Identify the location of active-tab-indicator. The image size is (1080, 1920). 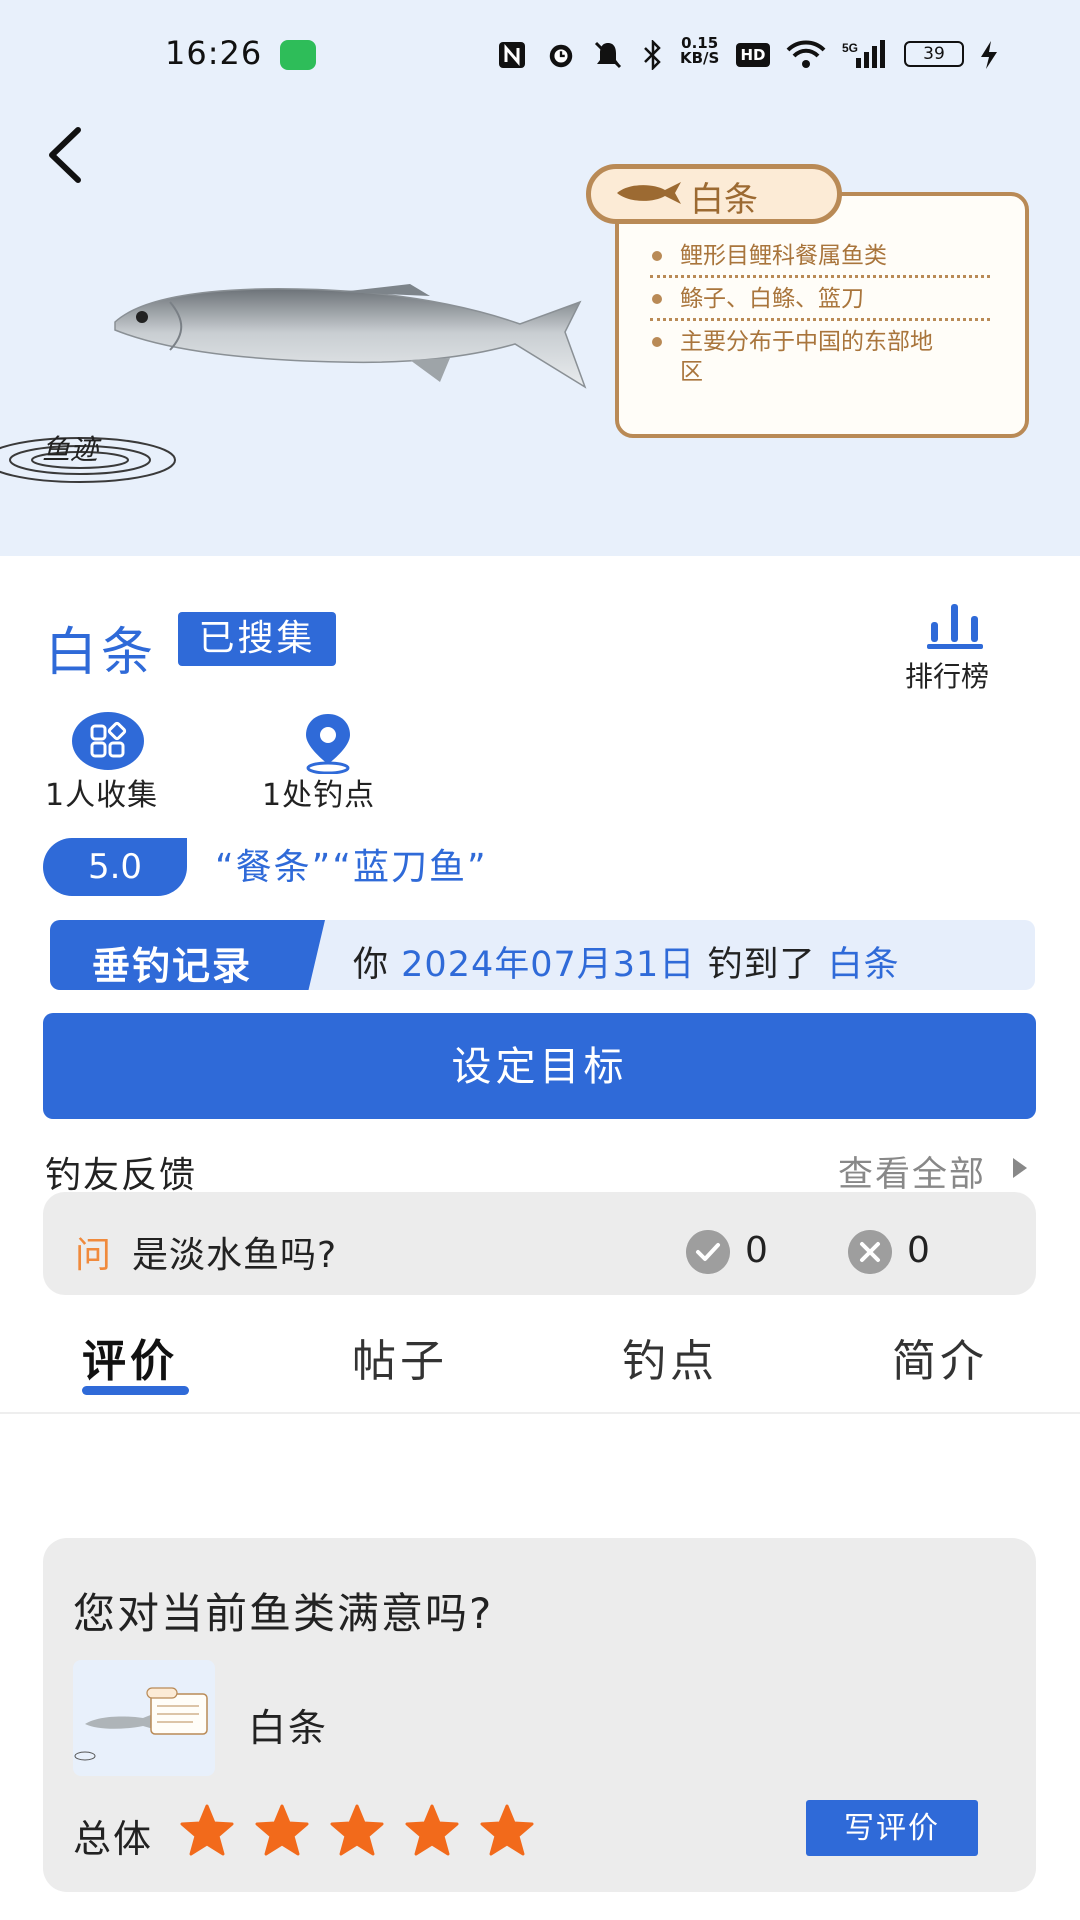
(135, 1390).